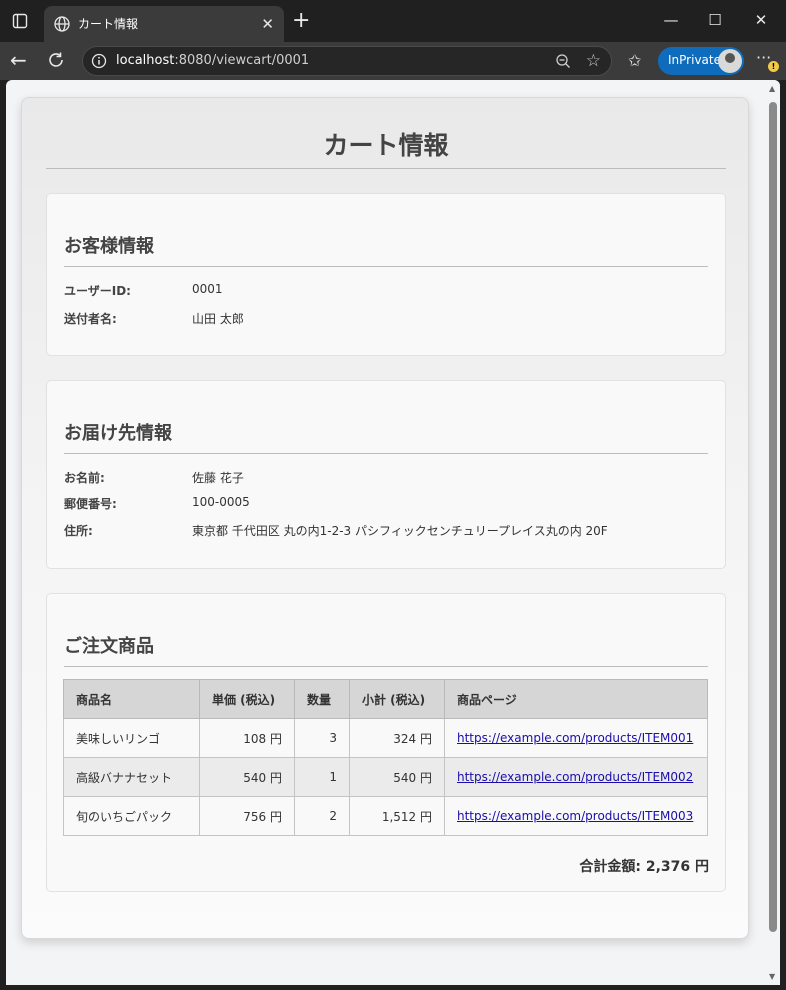 This screenshot has height=990, width=786. I want to click on url-text: localhost:8080/viewcart/0001, so click(212, 60).